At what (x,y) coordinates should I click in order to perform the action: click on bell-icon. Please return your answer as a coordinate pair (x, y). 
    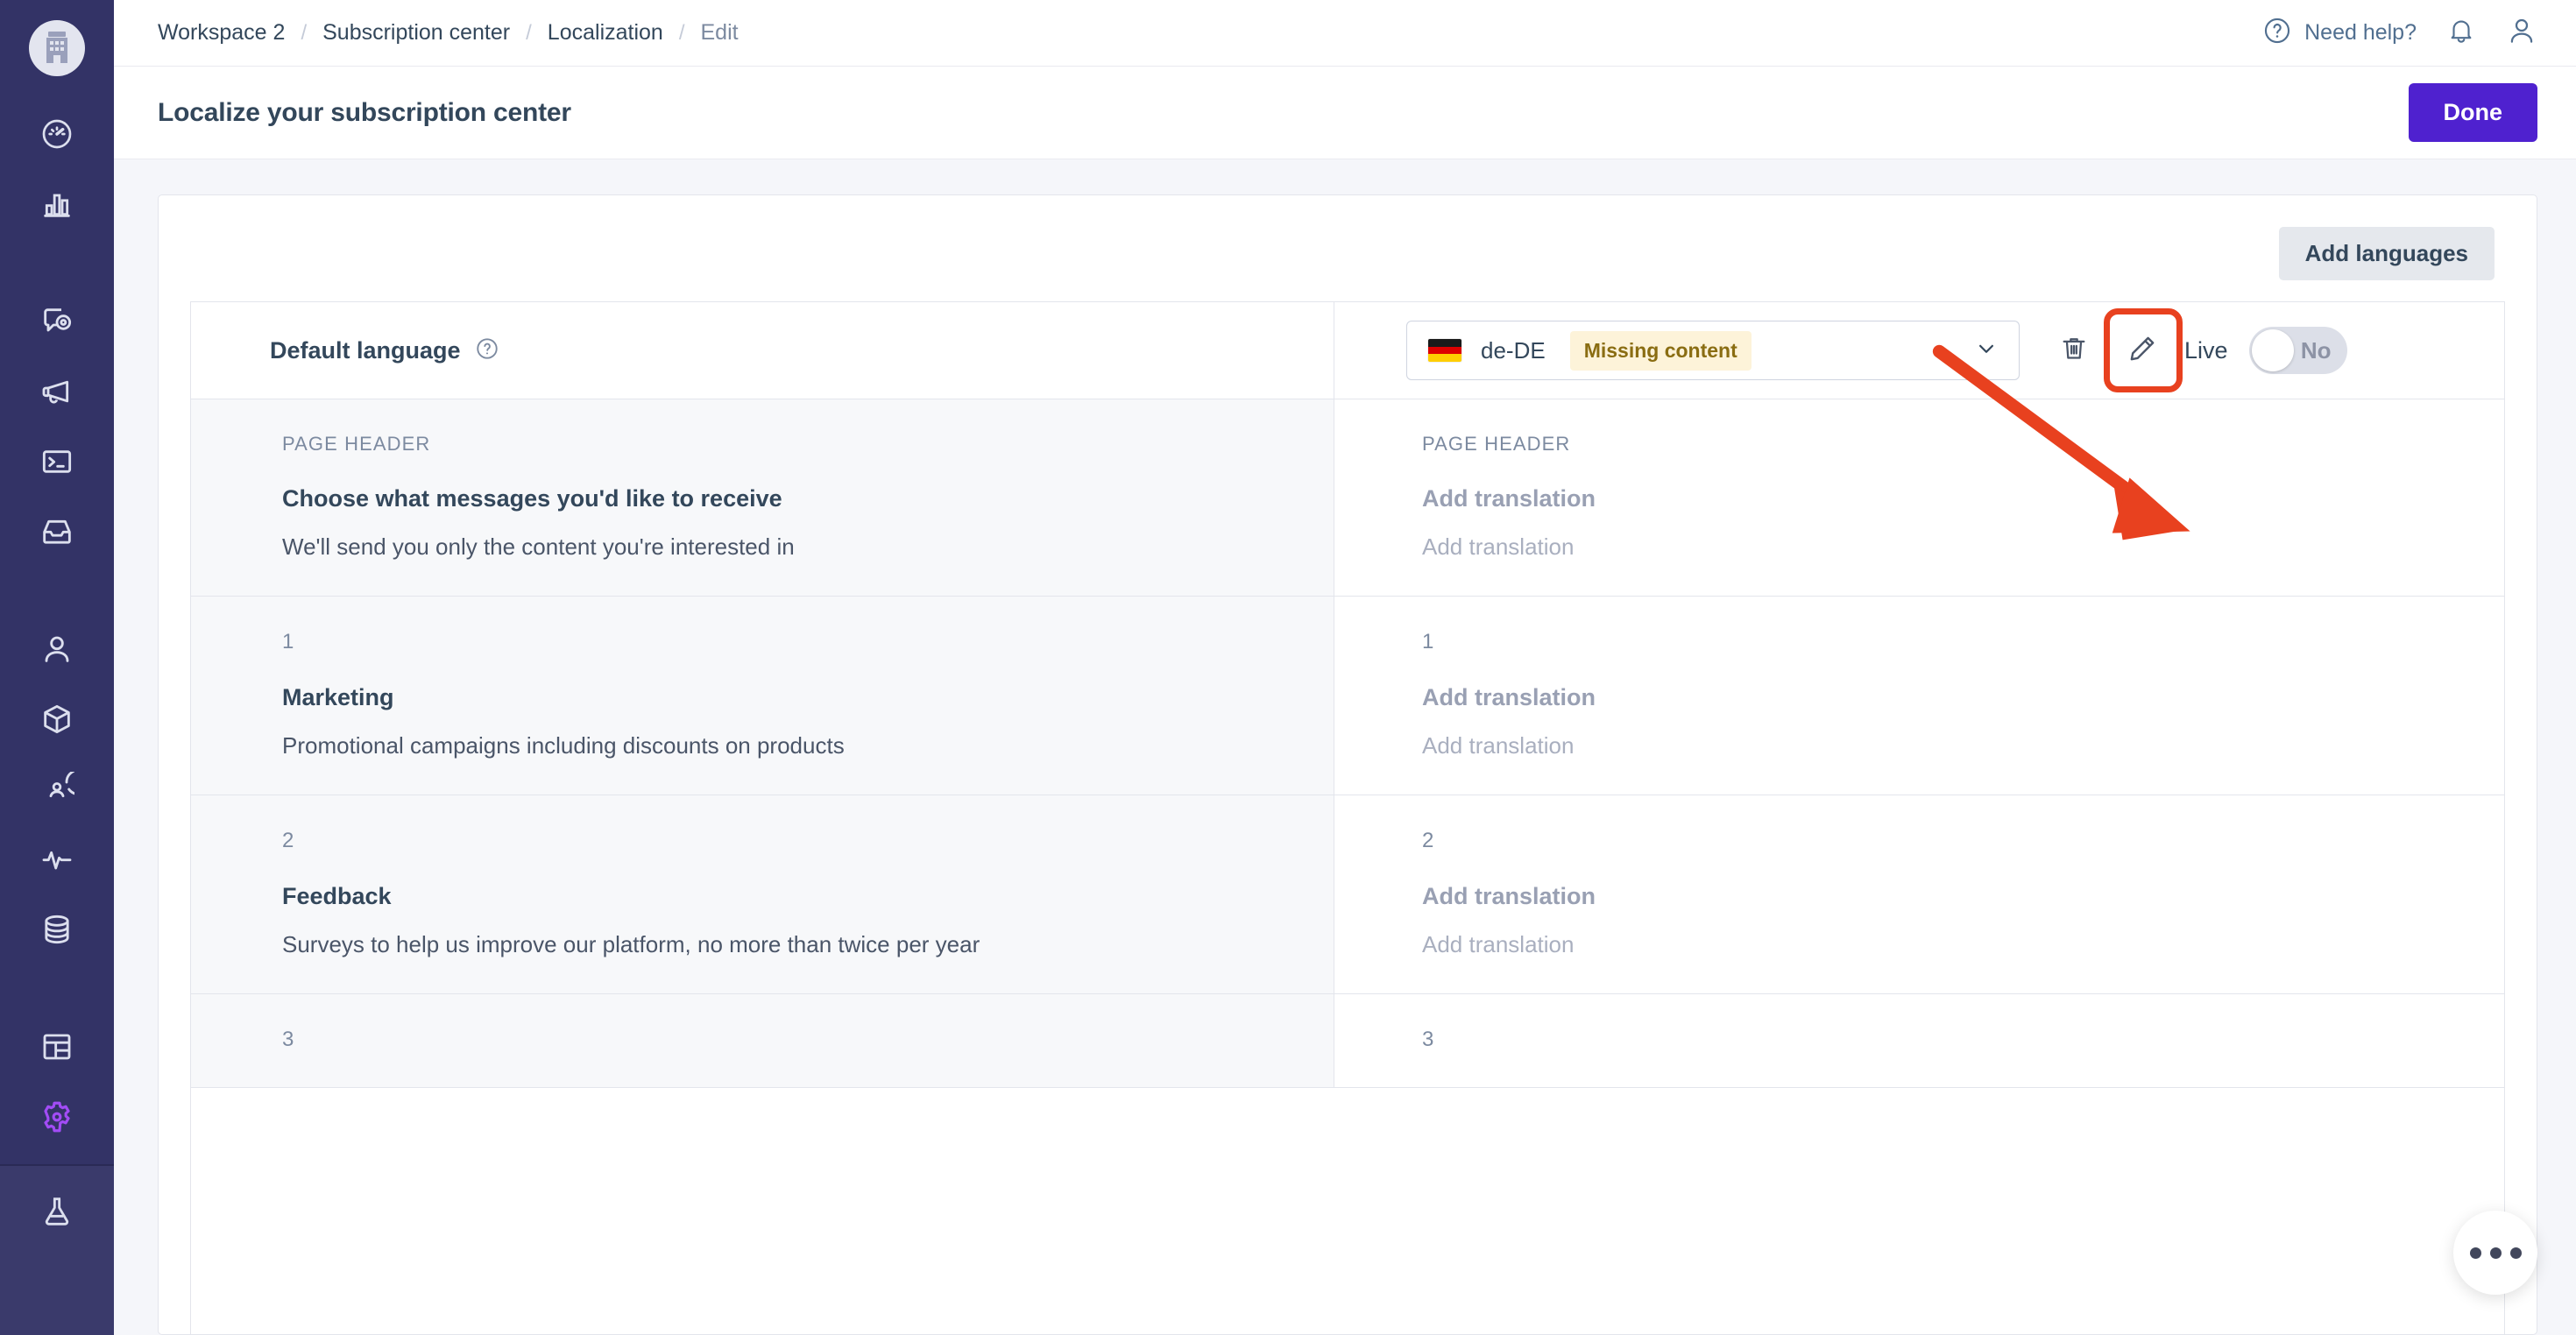
    Looking at the image, I should click on (2461, 33).